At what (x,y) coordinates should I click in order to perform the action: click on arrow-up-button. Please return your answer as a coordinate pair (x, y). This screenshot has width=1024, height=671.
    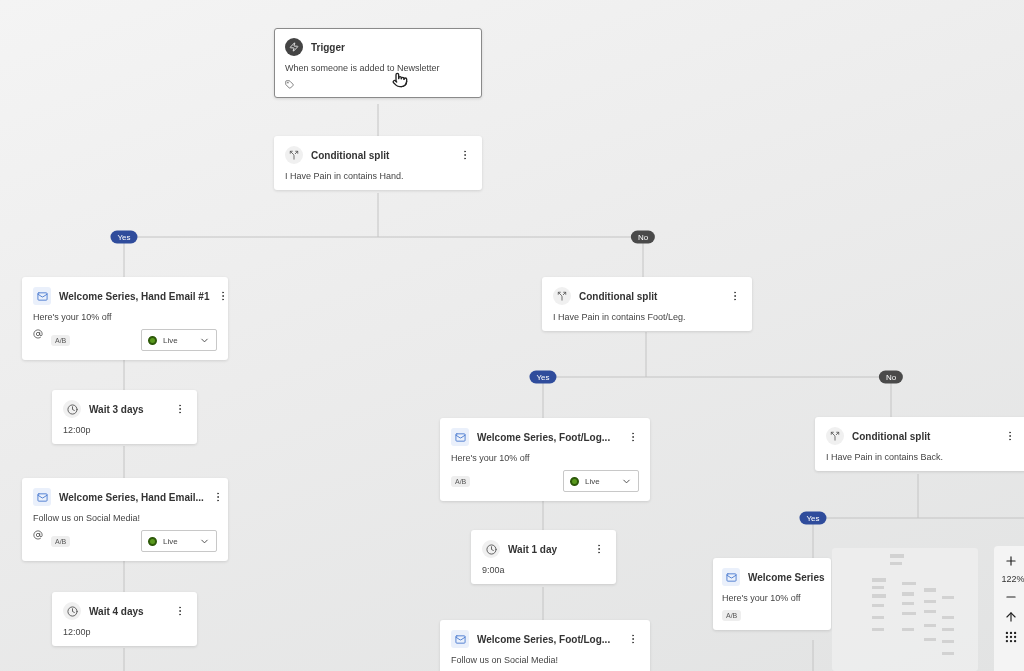
    Looking at the image, I should click on (1011, 617).